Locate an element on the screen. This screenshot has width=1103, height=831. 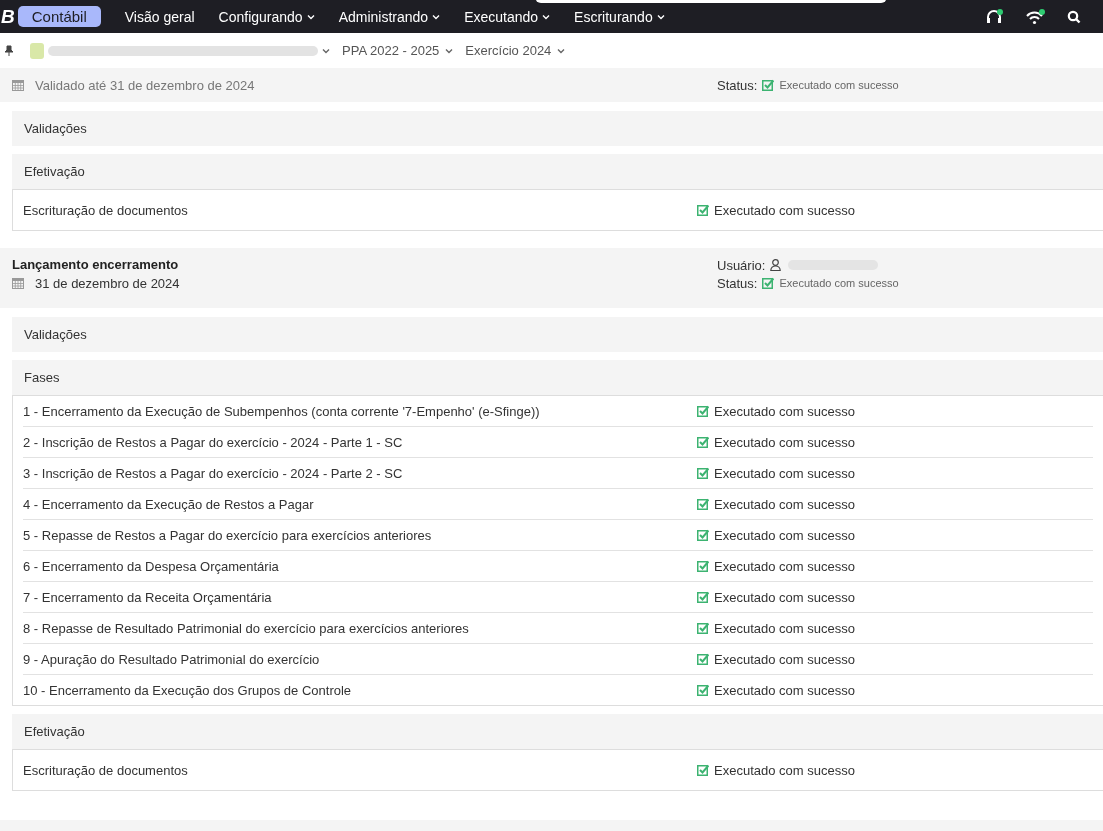
step-name: 3 - Inscrição de Restos a Pagar do exercício - 2024 - Parte 2 - SC is located at coordinates (213, 473).